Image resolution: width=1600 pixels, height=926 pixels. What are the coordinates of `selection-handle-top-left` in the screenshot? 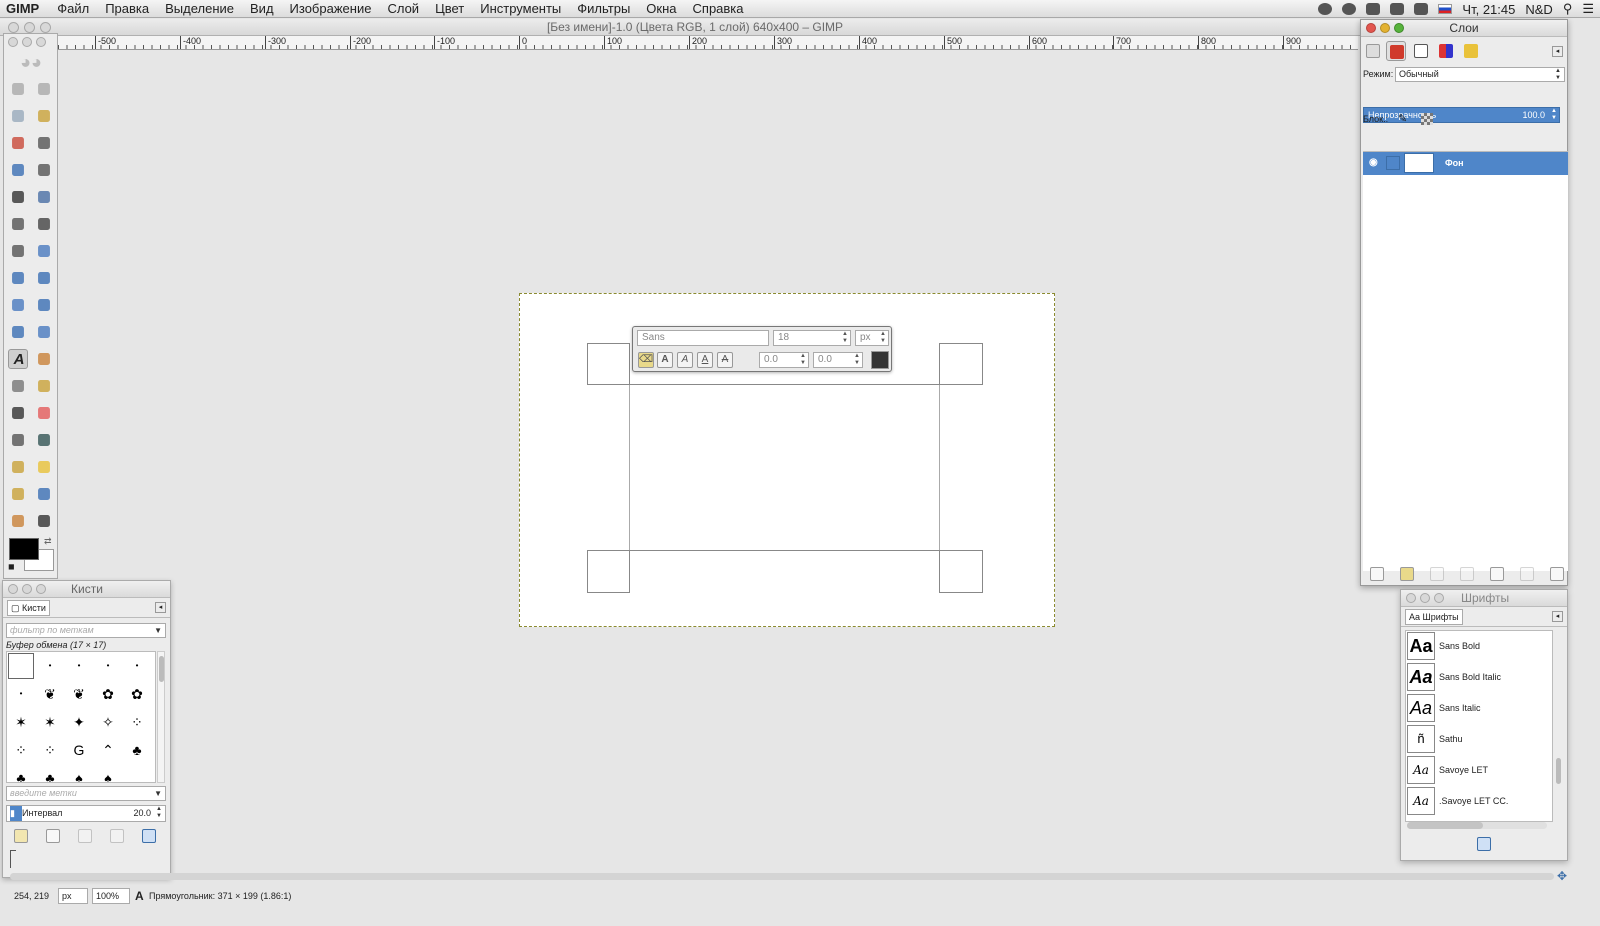 It's located at (608, 364).